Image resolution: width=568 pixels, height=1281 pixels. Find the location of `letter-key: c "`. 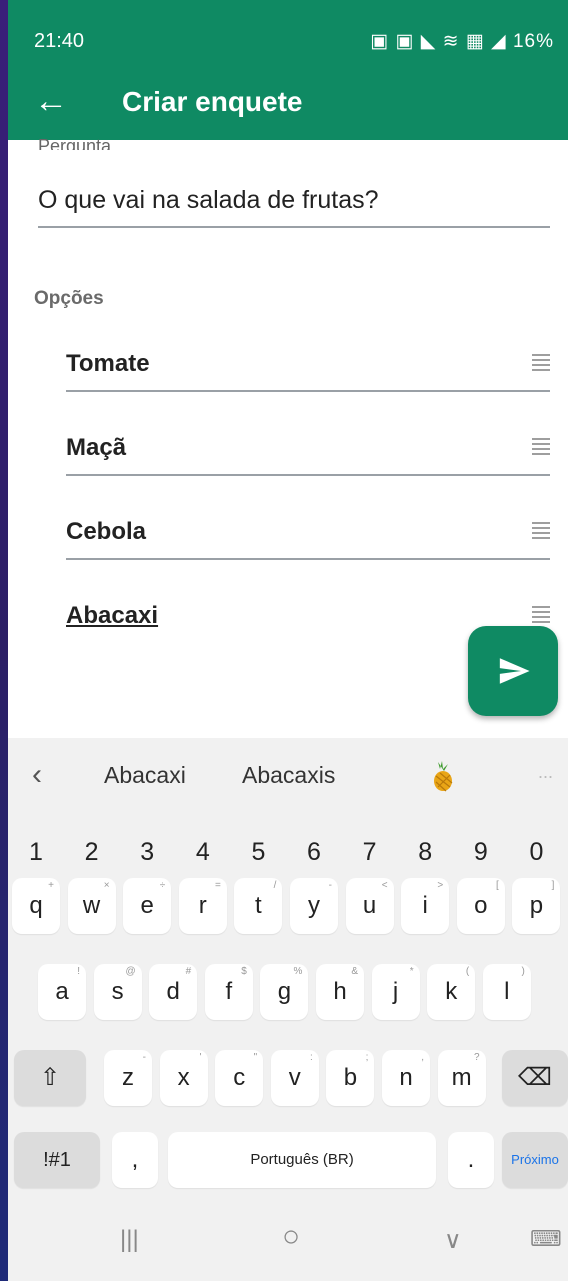

letter-key: c " is located at coordinates (239, 1078).